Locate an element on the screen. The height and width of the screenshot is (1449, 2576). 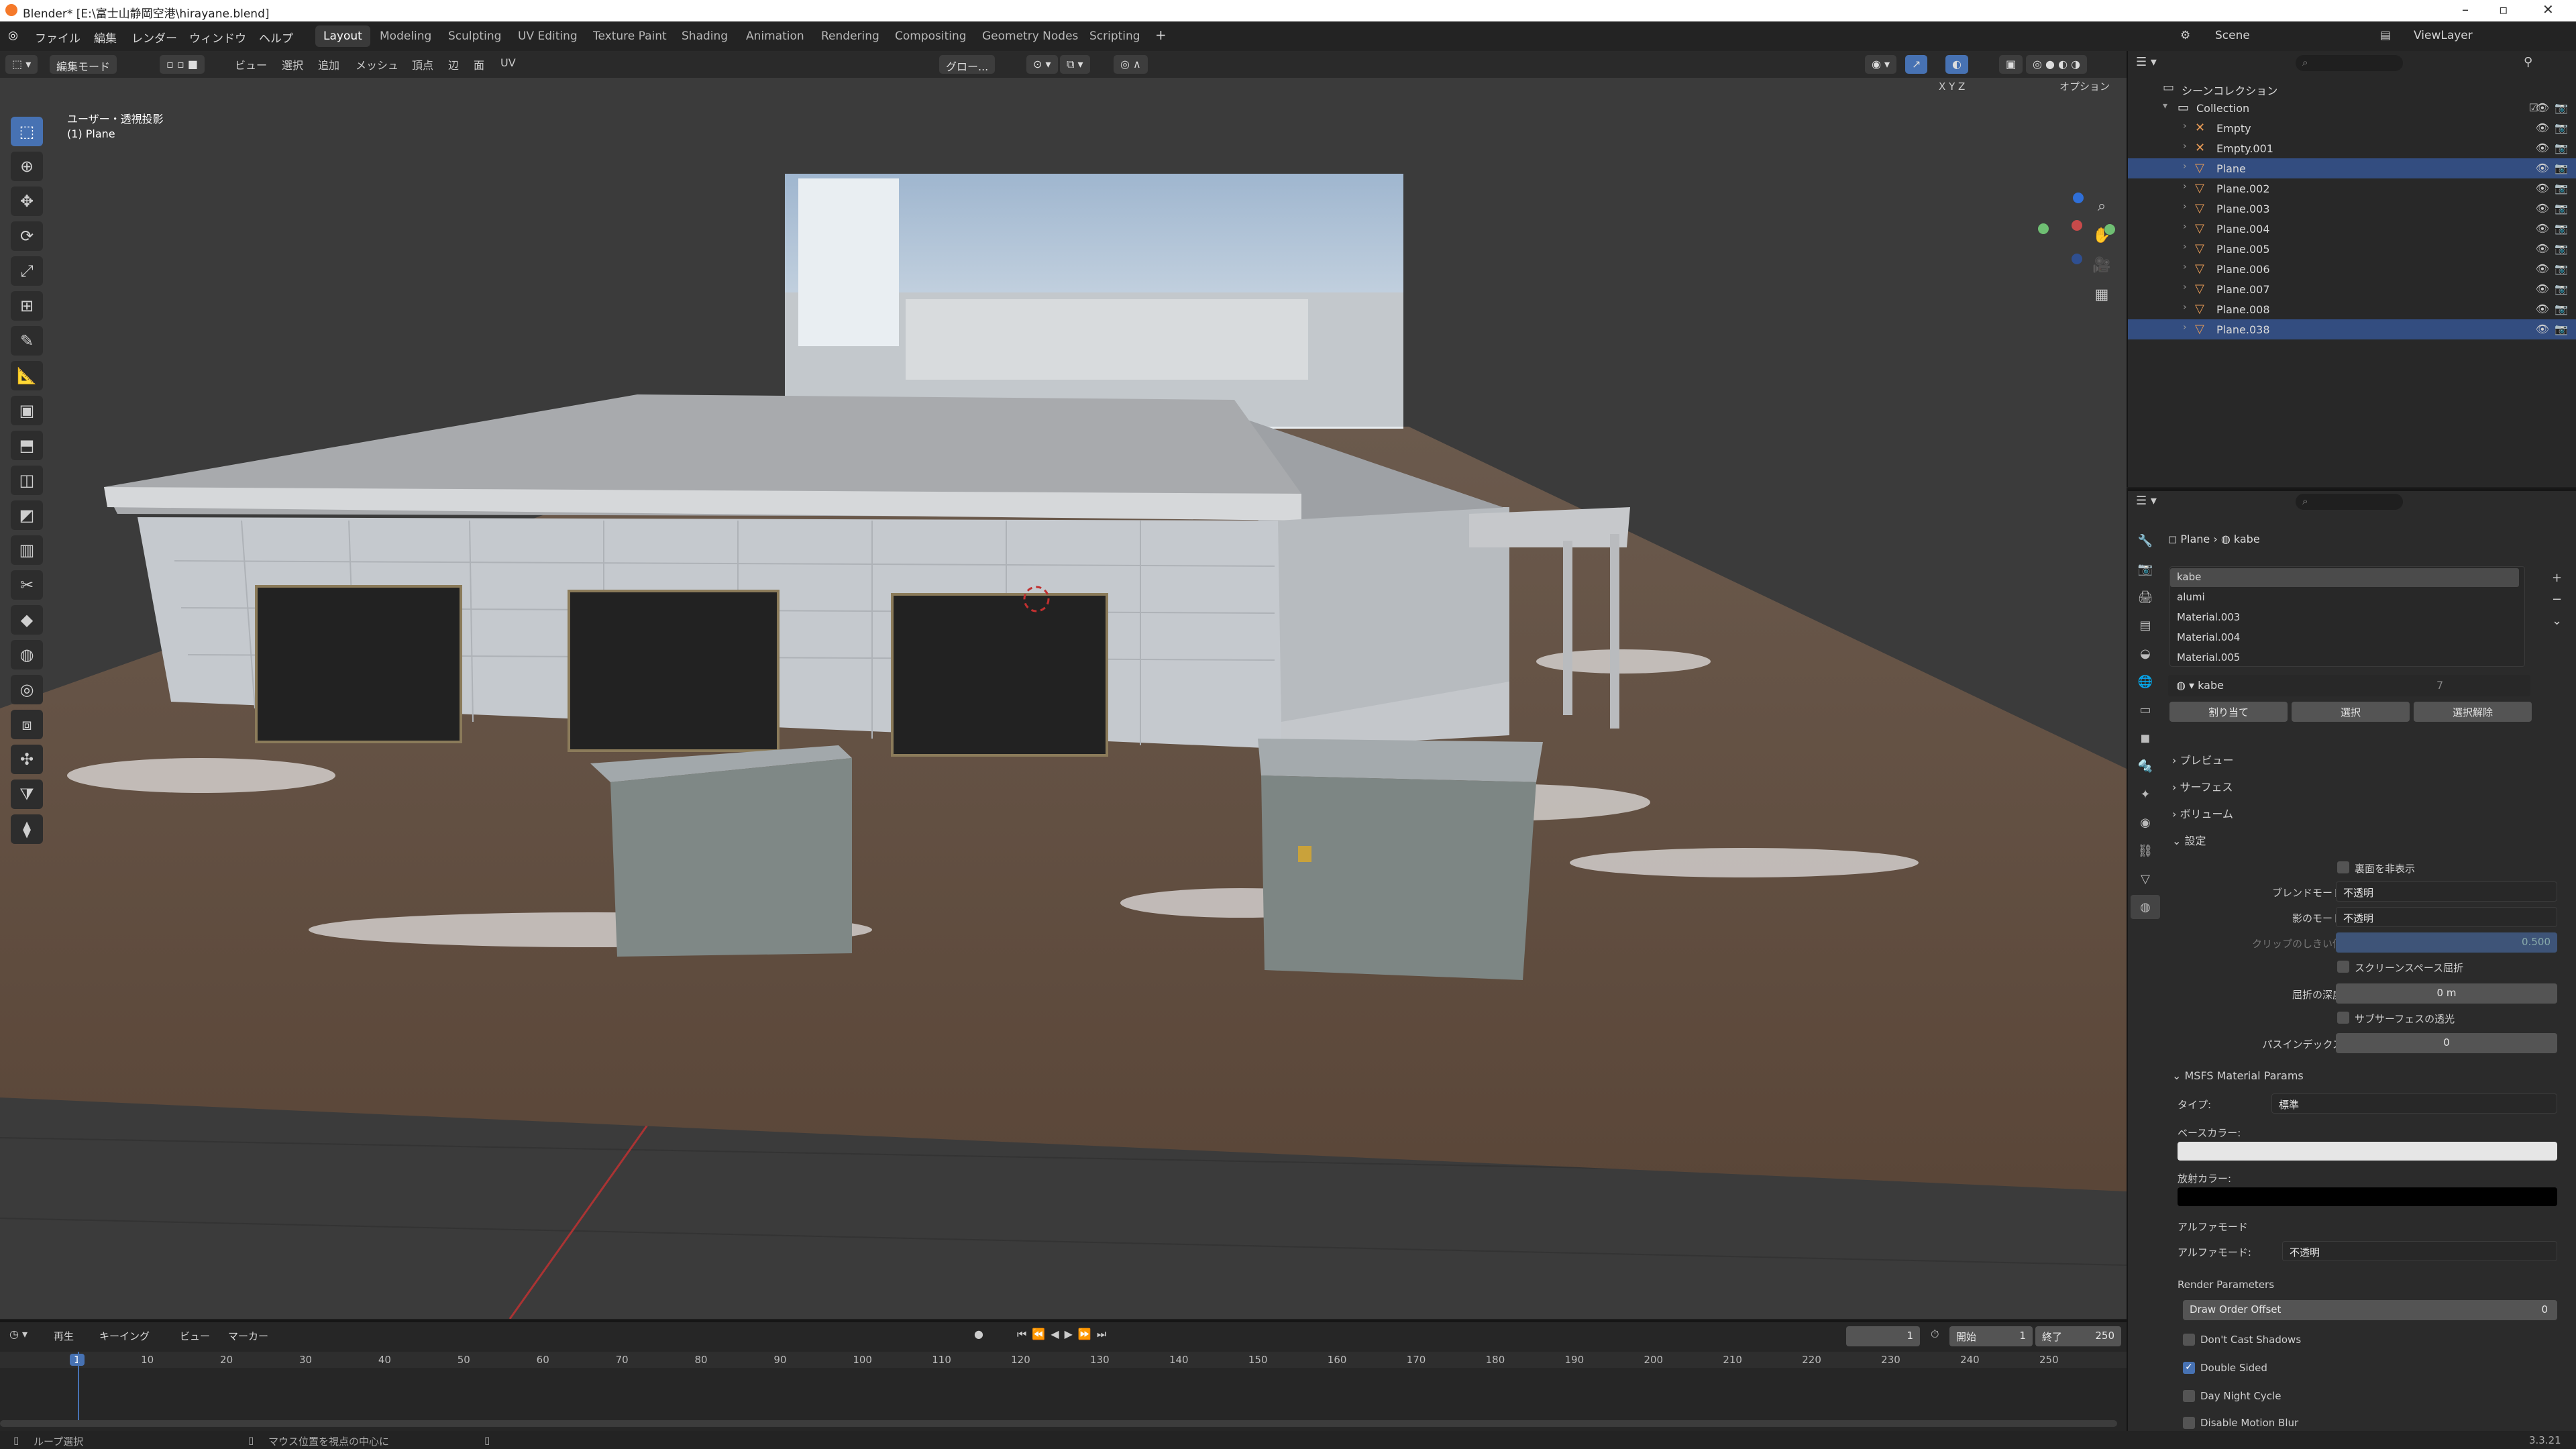
playback-controls: ⏮⏪◀▶⏩⏭ is located at coordinates (1064, 1334).